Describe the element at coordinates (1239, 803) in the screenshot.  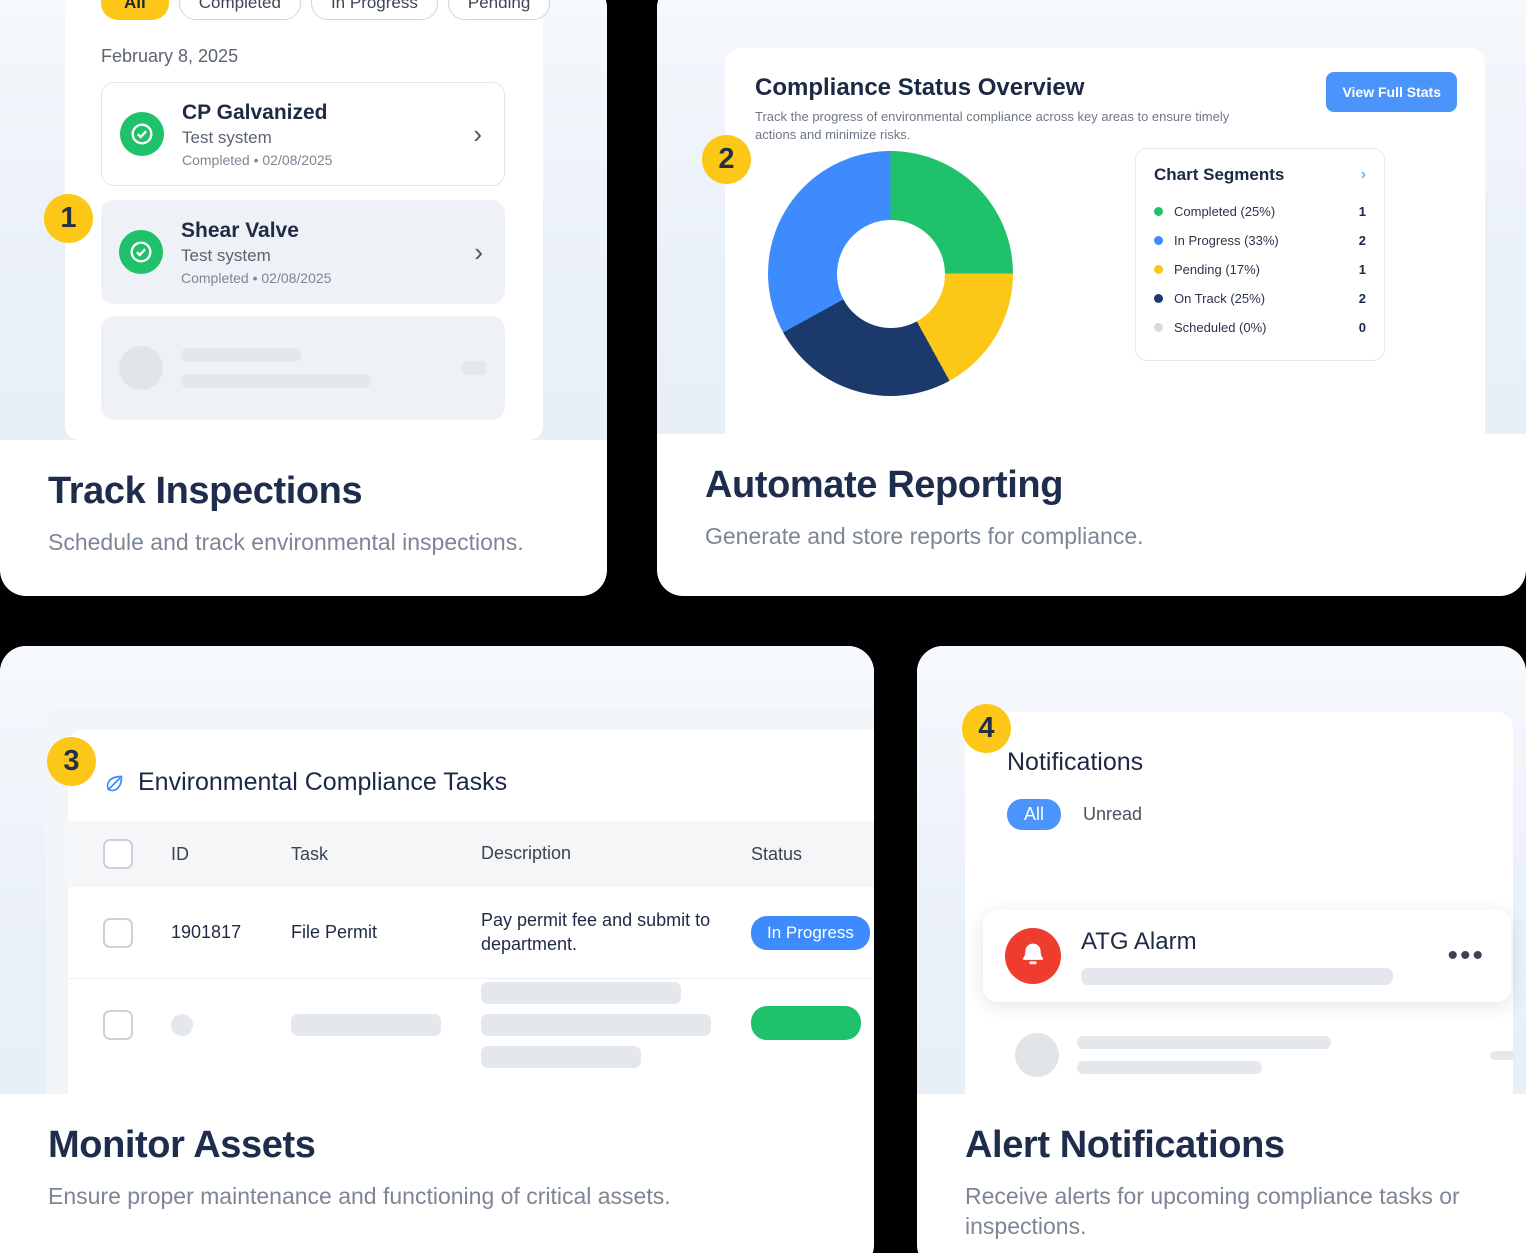
I see `notifications-tabs: All Unread` at that location.